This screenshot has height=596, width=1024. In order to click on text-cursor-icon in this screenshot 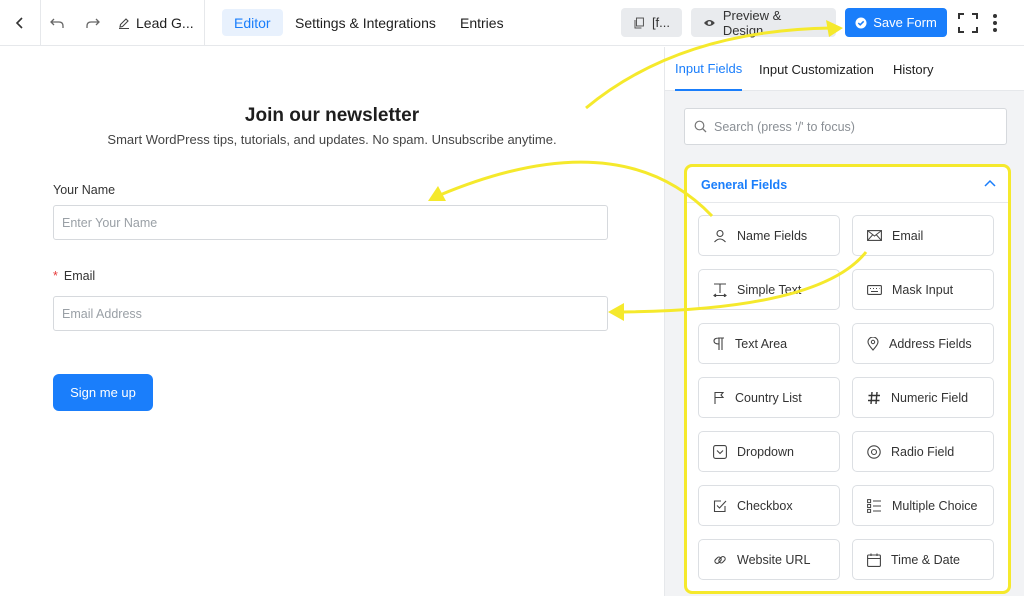, I will do `click(720, 289)`.